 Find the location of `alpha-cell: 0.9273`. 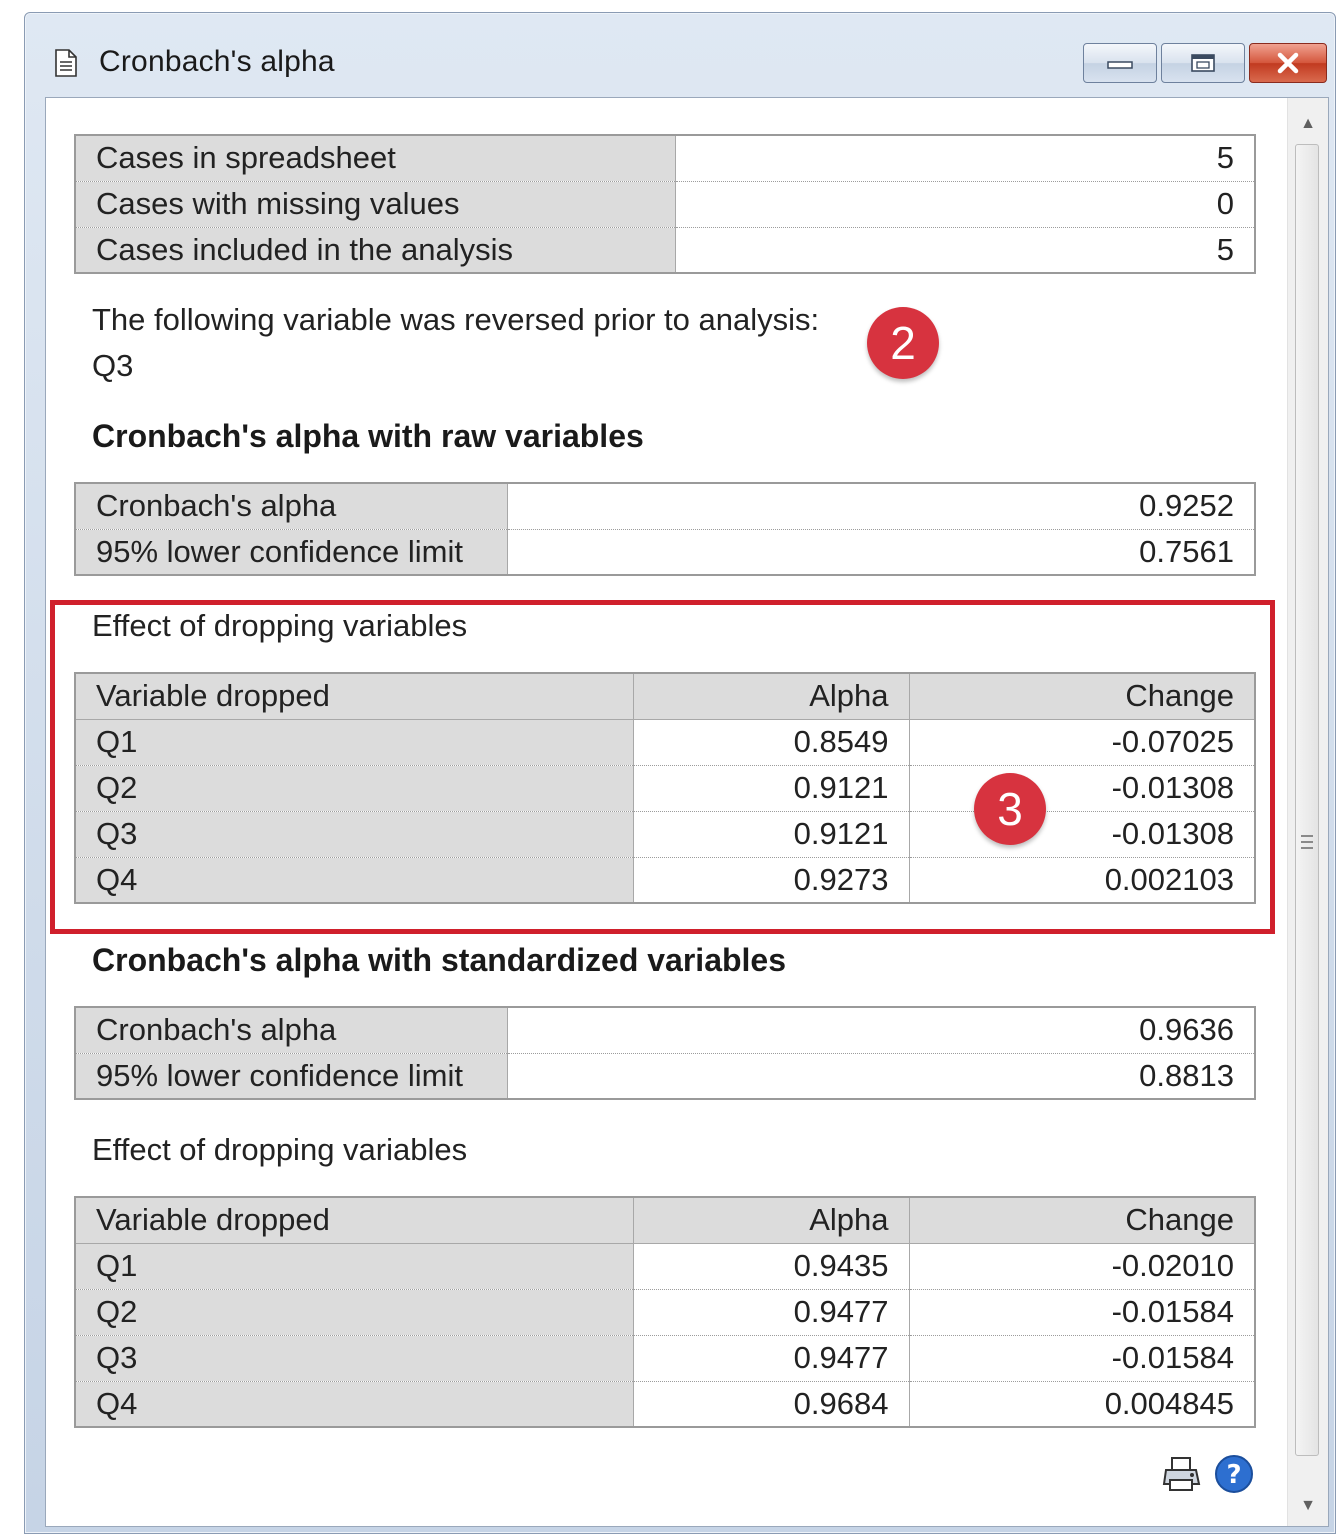

alpha-cell: 0.9273 is located at coordinates (771, 880).